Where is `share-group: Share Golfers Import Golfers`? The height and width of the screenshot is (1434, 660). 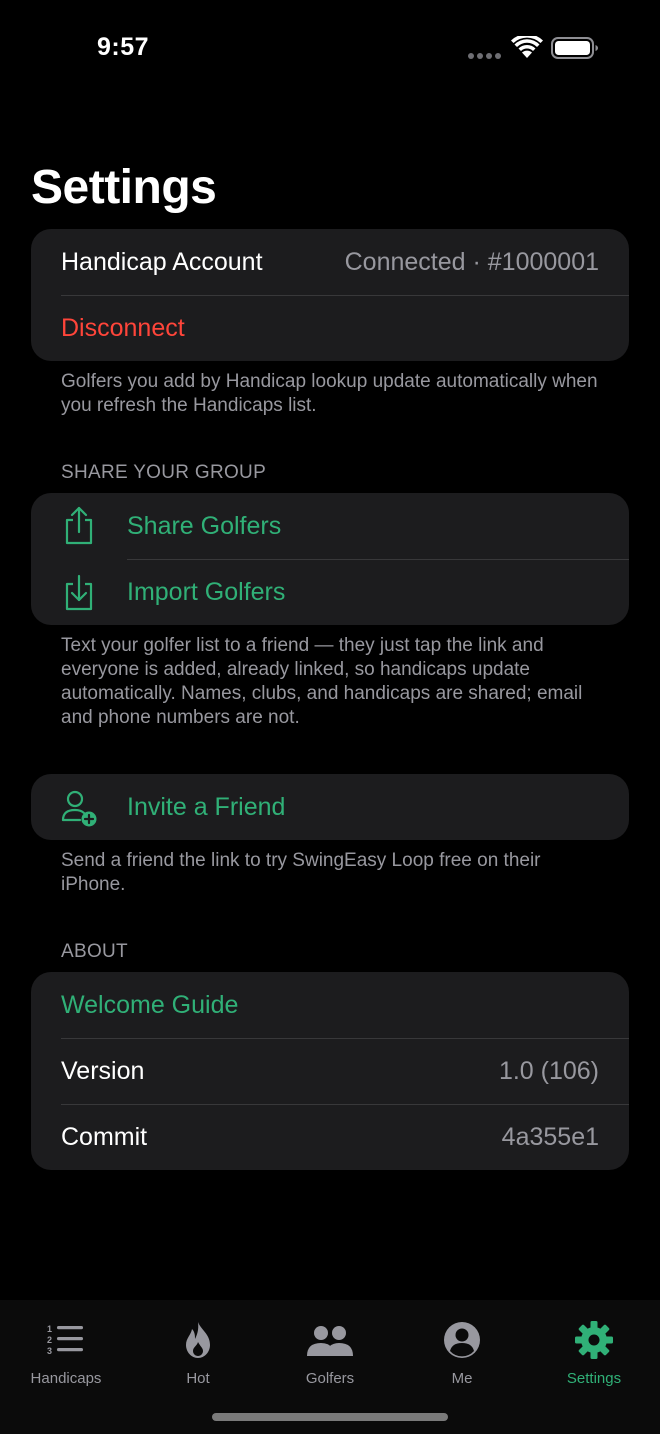
share-group: Share Golfers Import Golfers is located at coordinates (330, 559).